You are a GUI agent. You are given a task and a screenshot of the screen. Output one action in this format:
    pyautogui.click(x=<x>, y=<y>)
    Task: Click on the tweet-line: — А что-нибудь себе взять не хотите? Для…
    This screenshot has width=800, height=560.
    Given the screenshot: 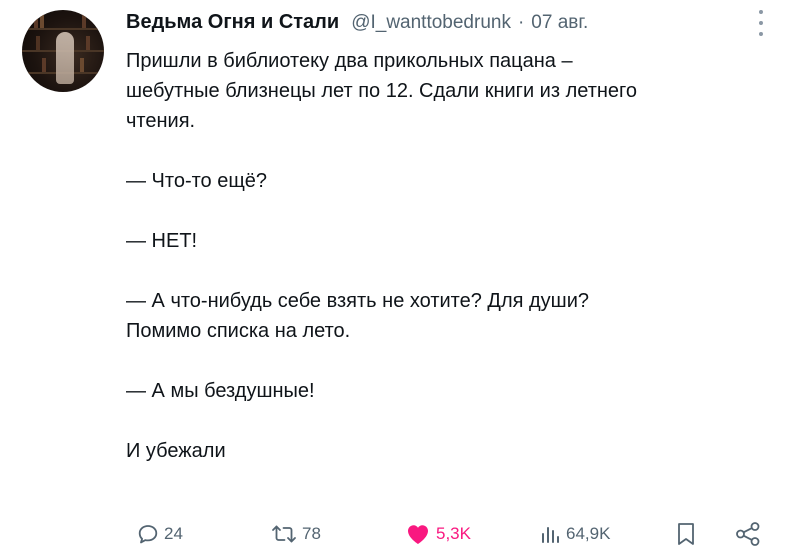 What is the action you would take?
    pyautogui.click(x=358, y=301)
    